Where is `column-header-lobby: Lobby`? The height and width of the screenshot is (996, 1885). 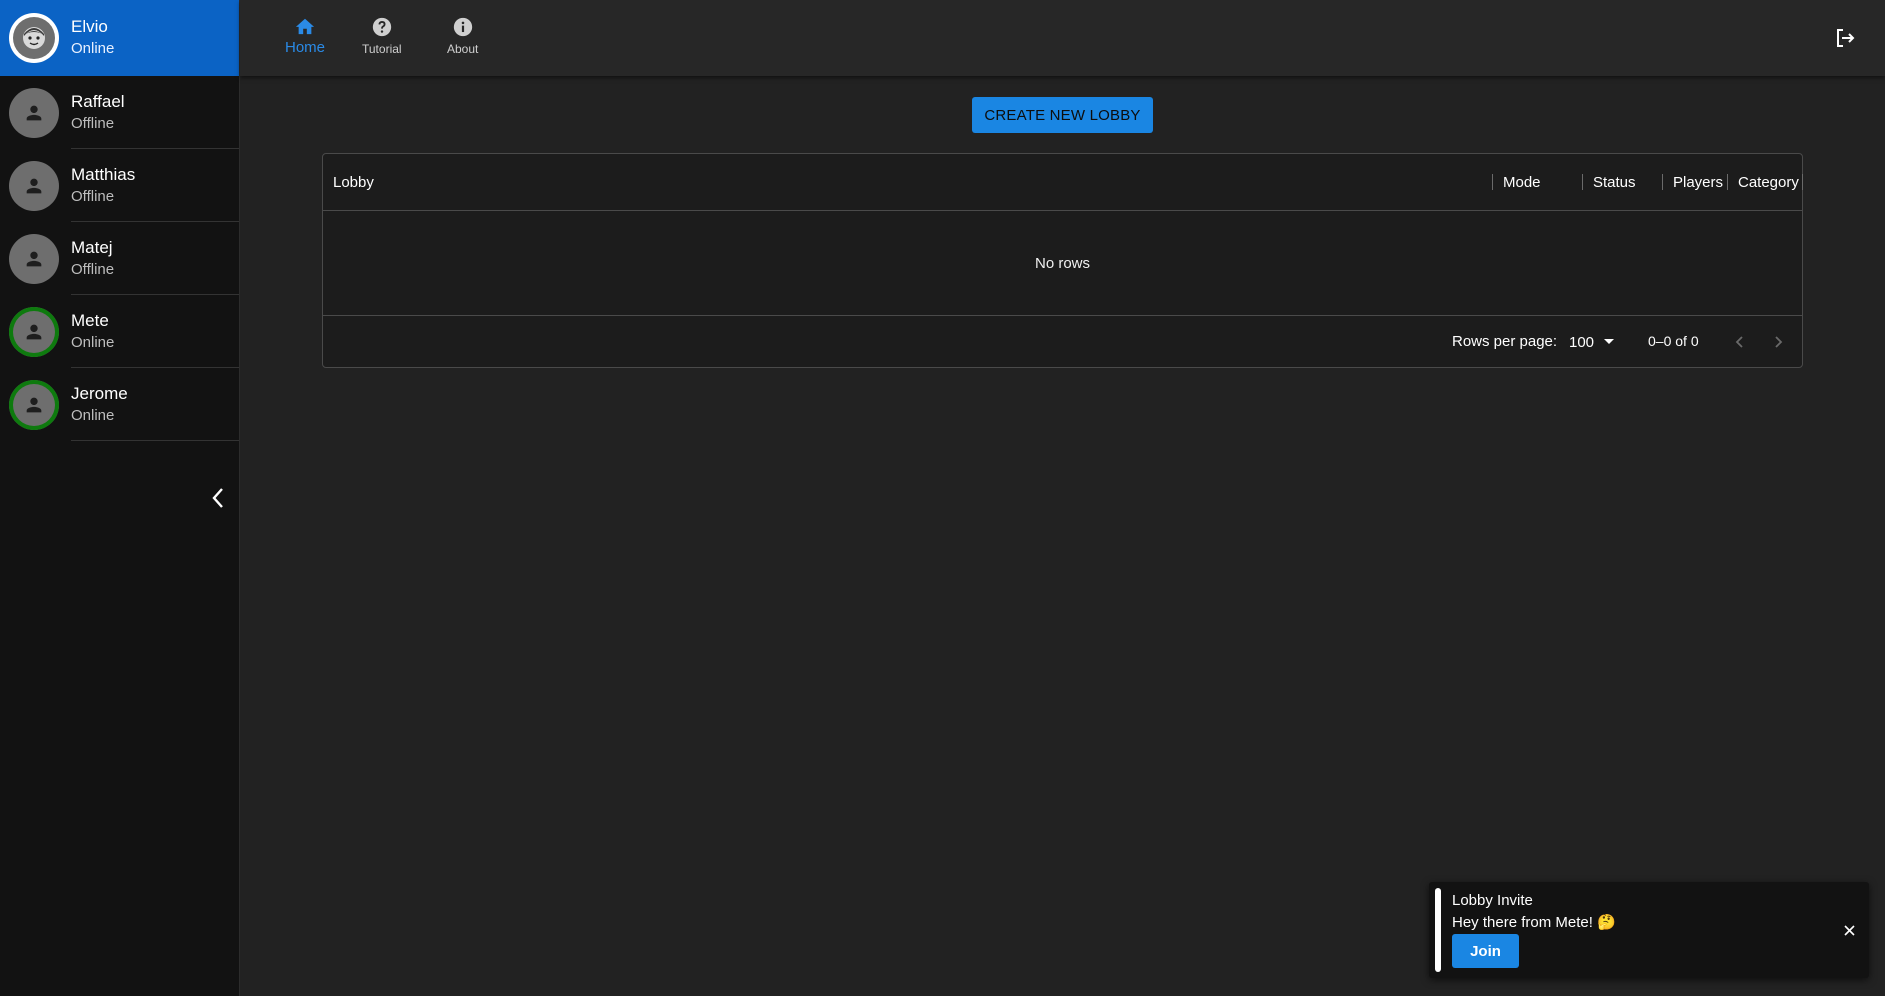 column-header-lobby: Lobby is located at coordinates (353, 182).